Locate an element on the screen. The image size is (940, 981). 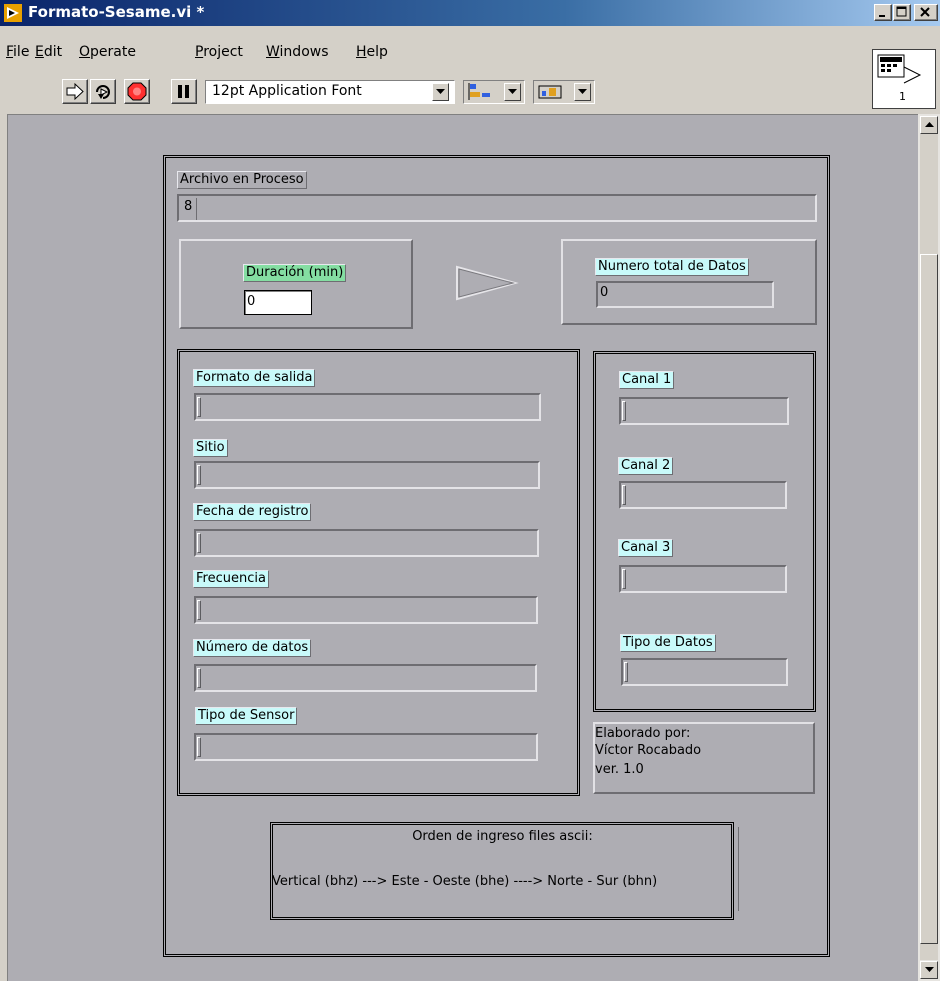
archivo-en-proceso-path: 8 is located at coordinates (497, 208).